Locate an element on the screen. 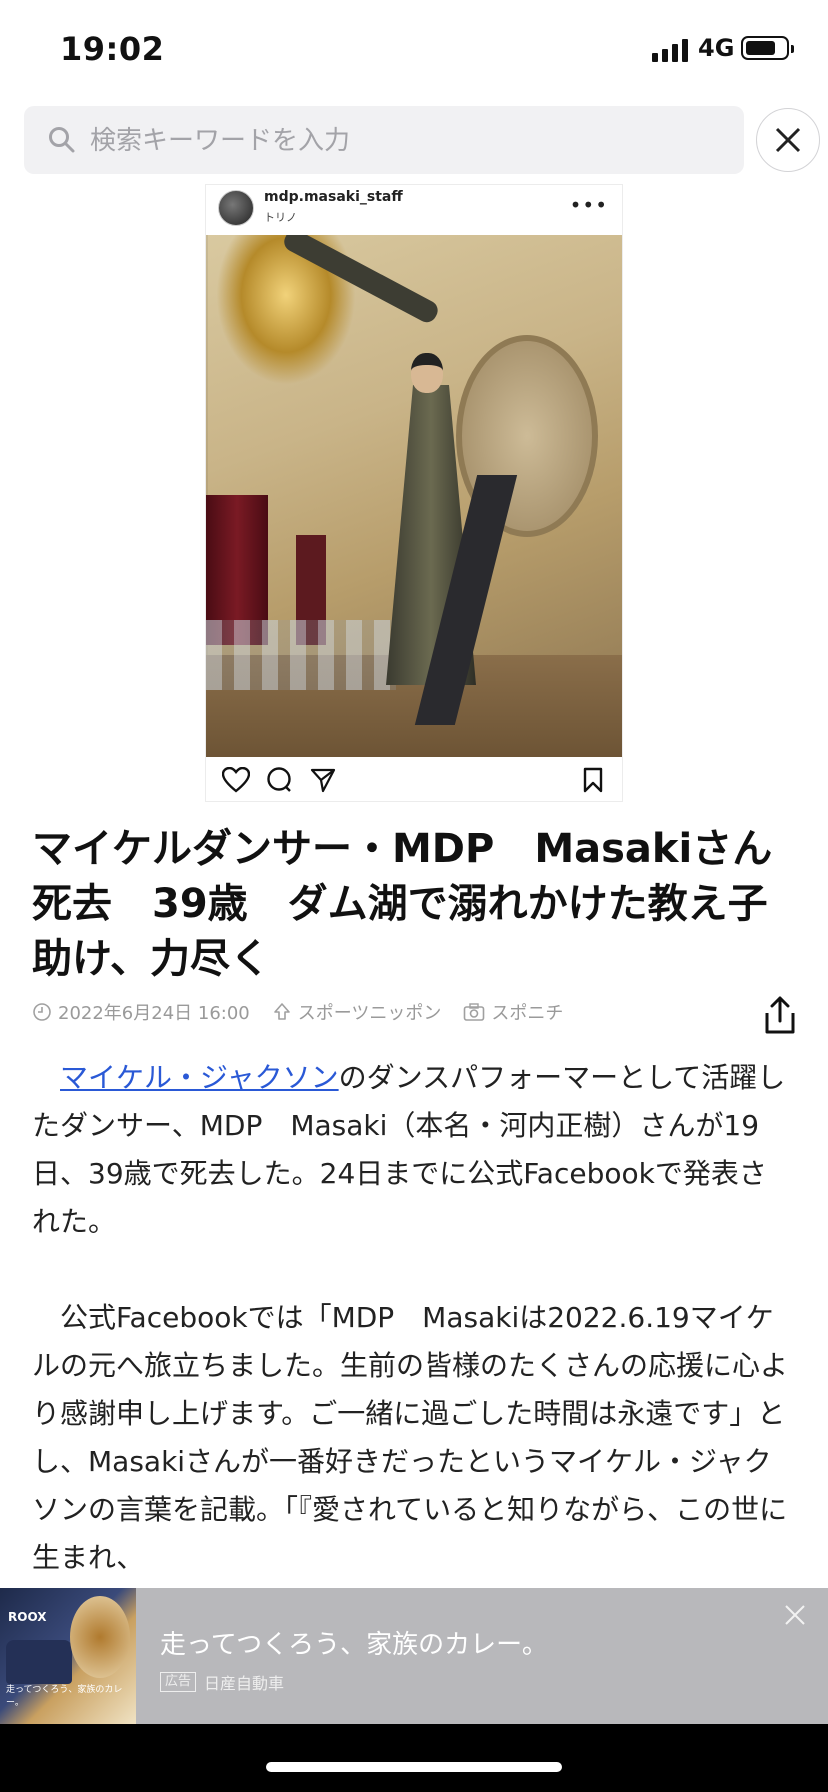  article-source: スポーツニッポン is located at coordinates (357, 1012).